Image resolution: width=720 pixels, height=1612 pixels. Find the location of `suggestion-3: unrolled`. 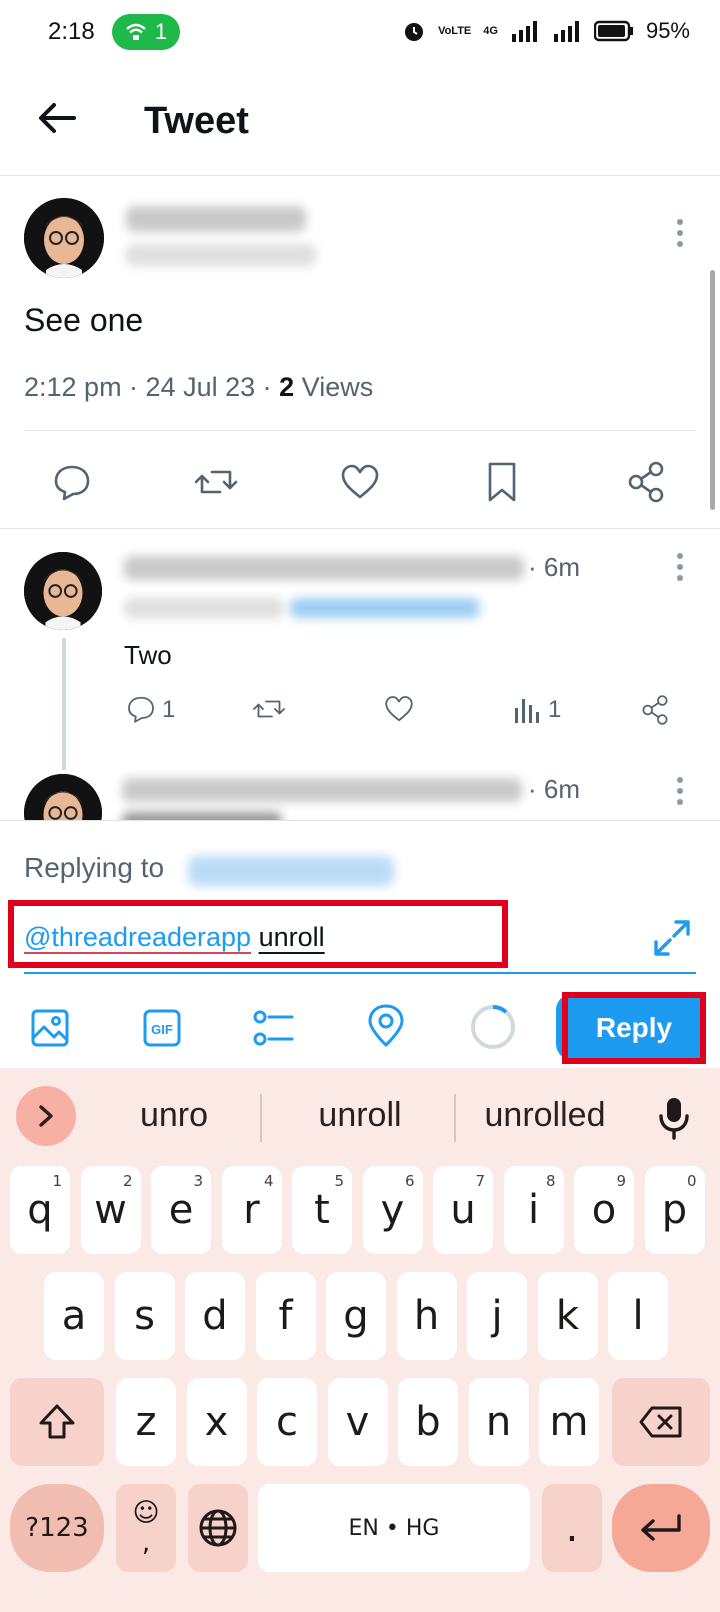

suggestion-3: unrolled is located at coordinates (545, 1115).